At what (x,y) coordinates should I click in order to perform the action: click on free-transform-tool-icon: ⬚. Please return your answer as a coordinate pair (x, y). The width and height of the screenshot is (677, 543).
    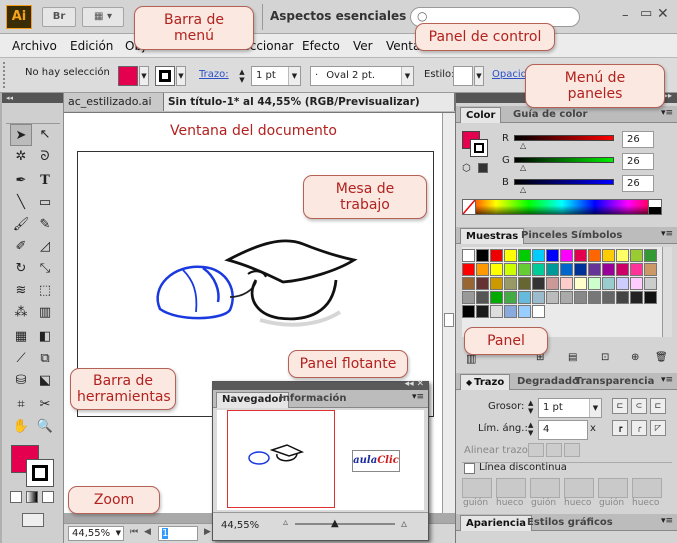
    Looking at the image, I should click on (45, 291).